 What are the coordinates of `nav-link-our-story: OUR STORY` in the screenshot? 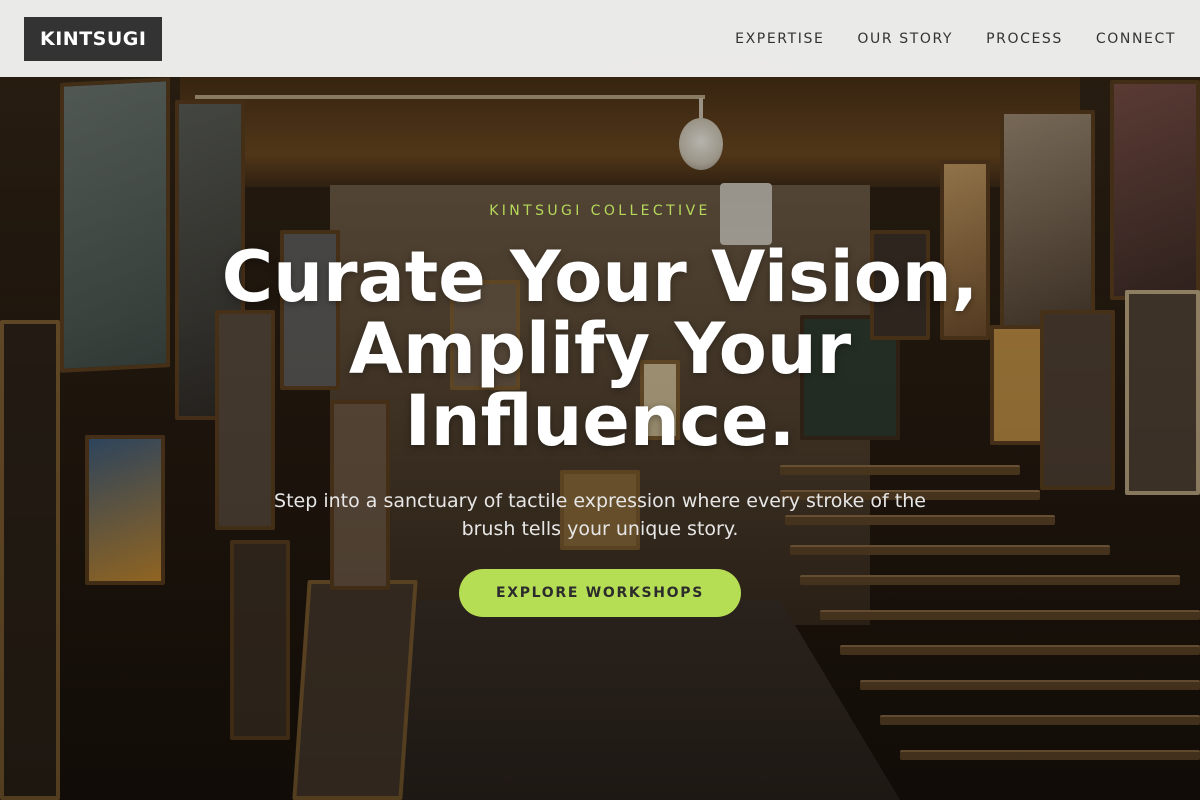 It's located at (905, 39).